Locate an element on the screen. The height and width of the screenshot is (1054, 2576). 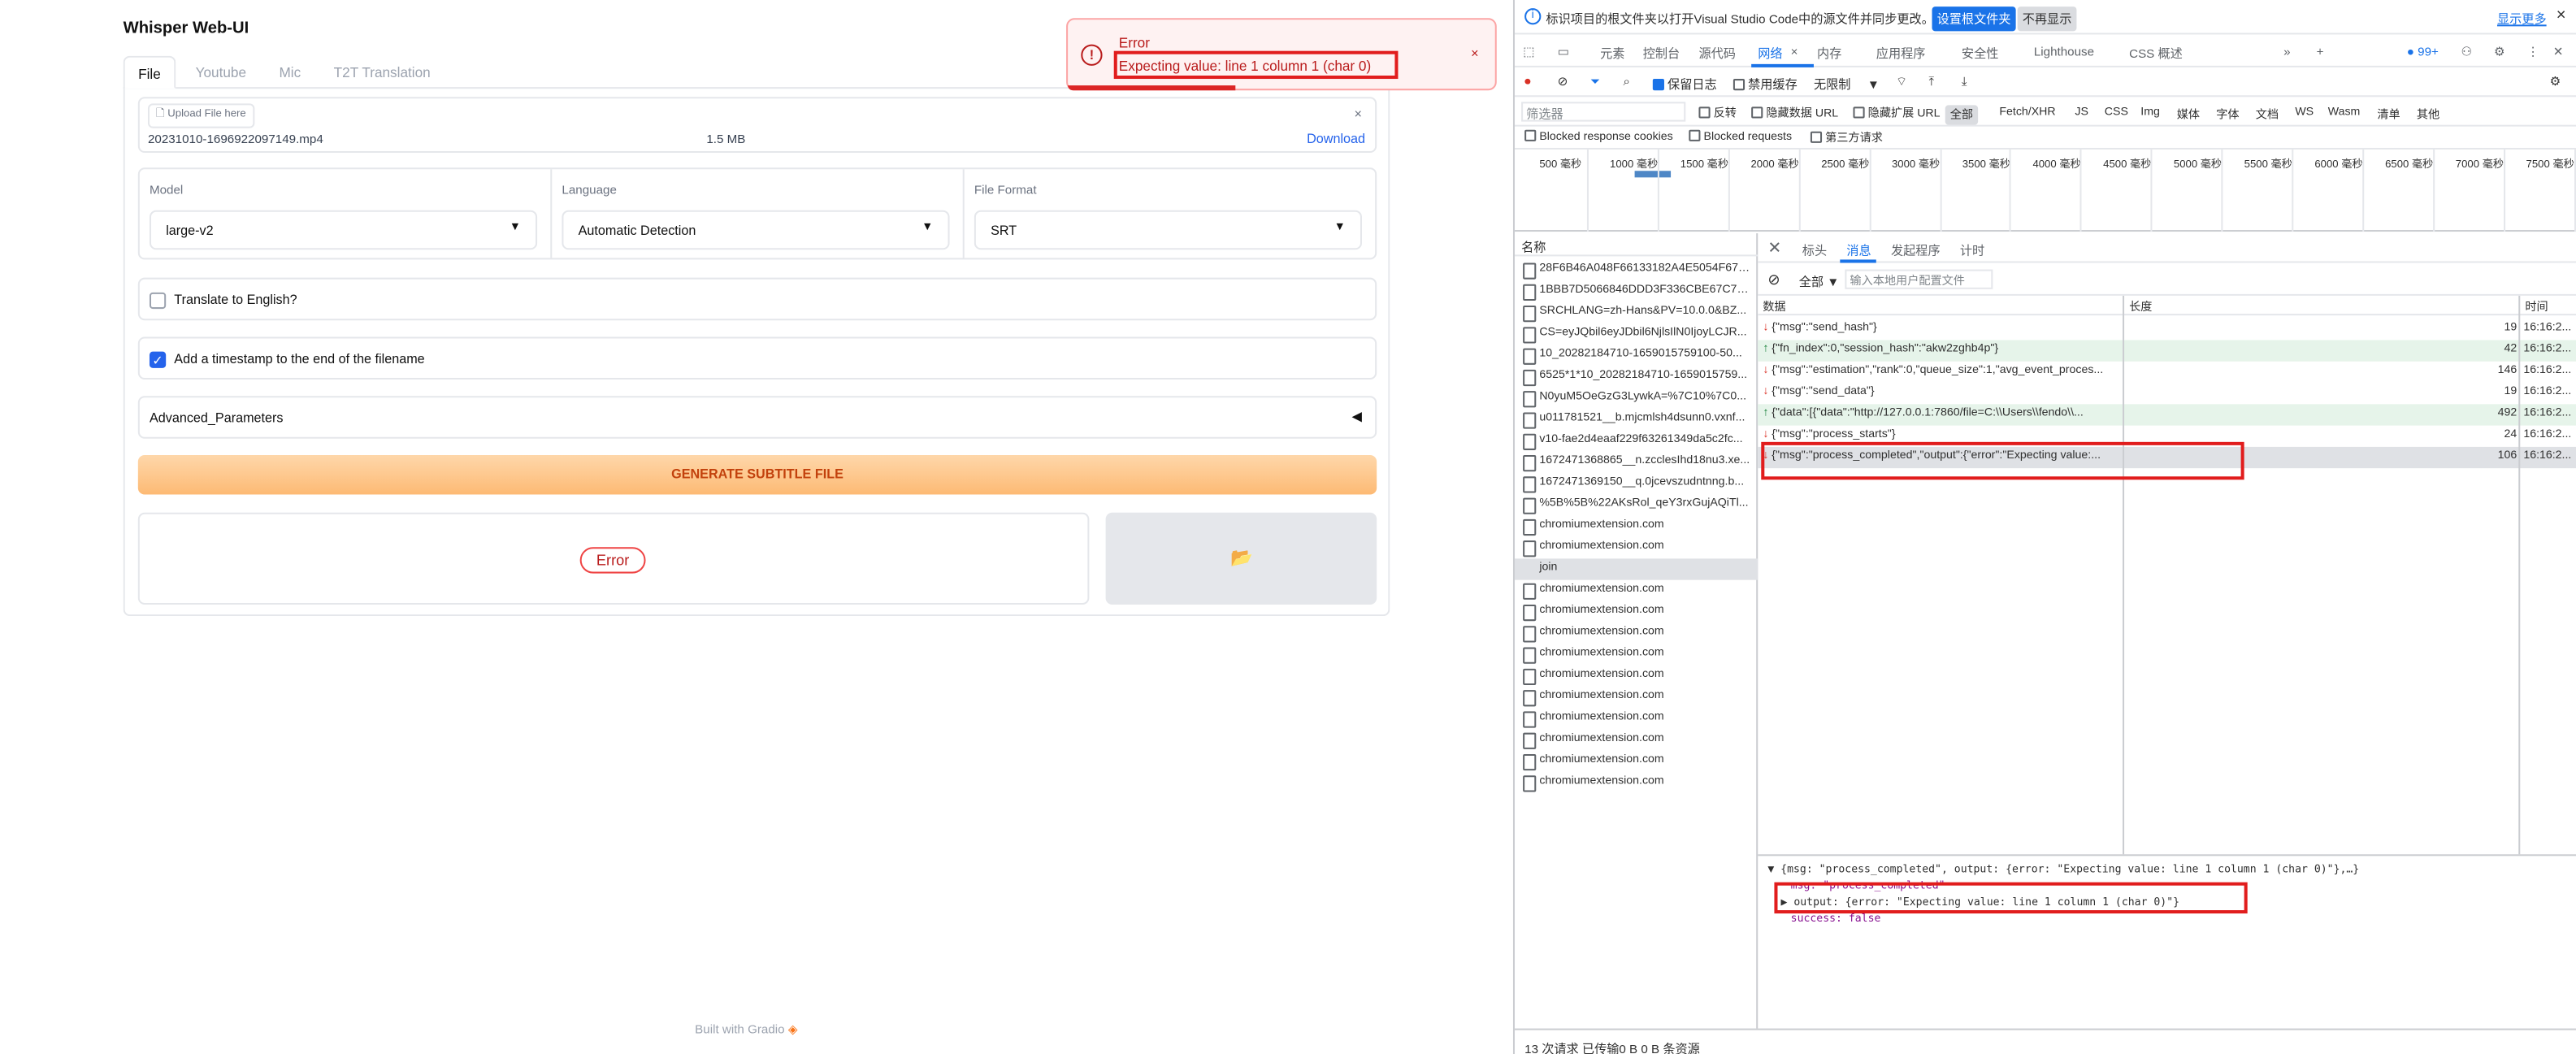
menu-icon: ⋮ is located at coordinates (2532, 52).